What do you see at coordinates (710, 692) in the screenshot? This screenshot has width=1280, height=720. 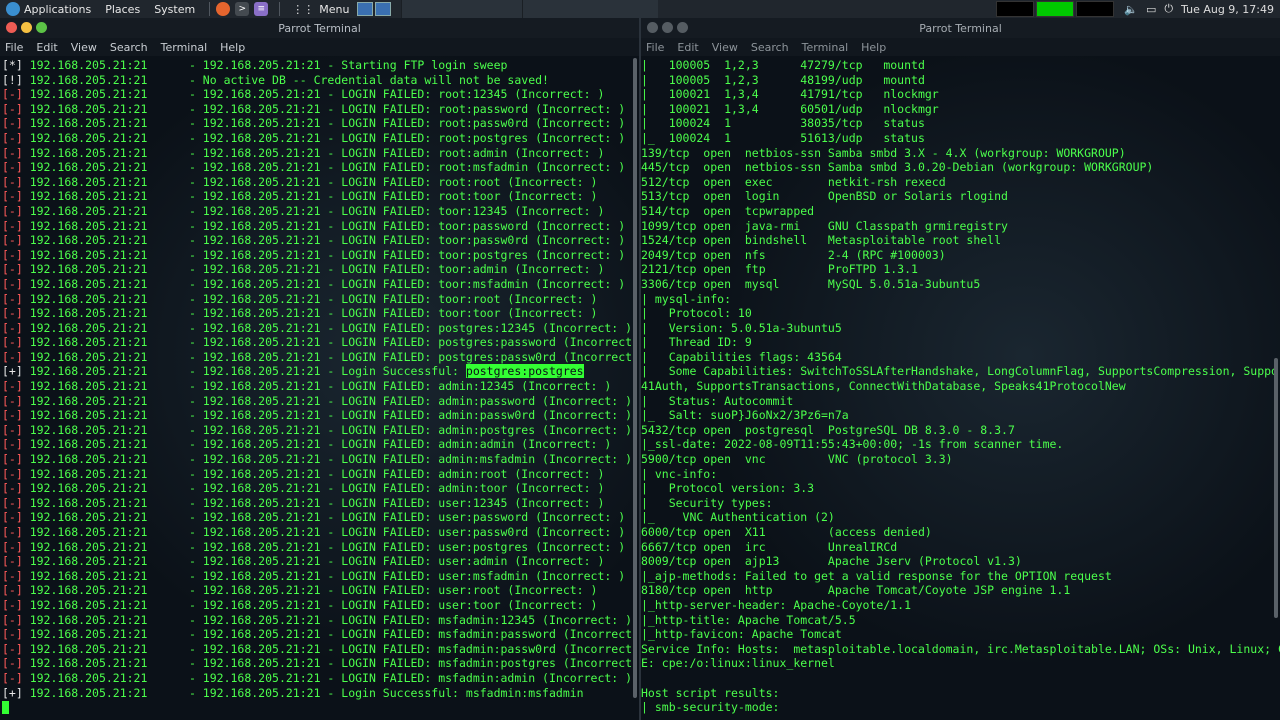 I see `terminal-line: Host script results:` at bounding box center [710, 692].